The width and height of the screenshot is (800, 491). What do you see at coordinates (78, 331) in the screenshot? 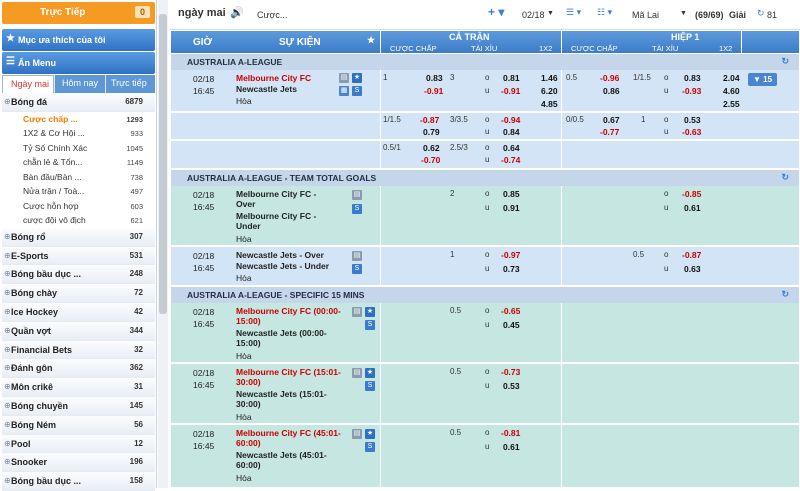
I see `sport-item: ⊕ Quần vợt 344` at bounding box center [78, 331].